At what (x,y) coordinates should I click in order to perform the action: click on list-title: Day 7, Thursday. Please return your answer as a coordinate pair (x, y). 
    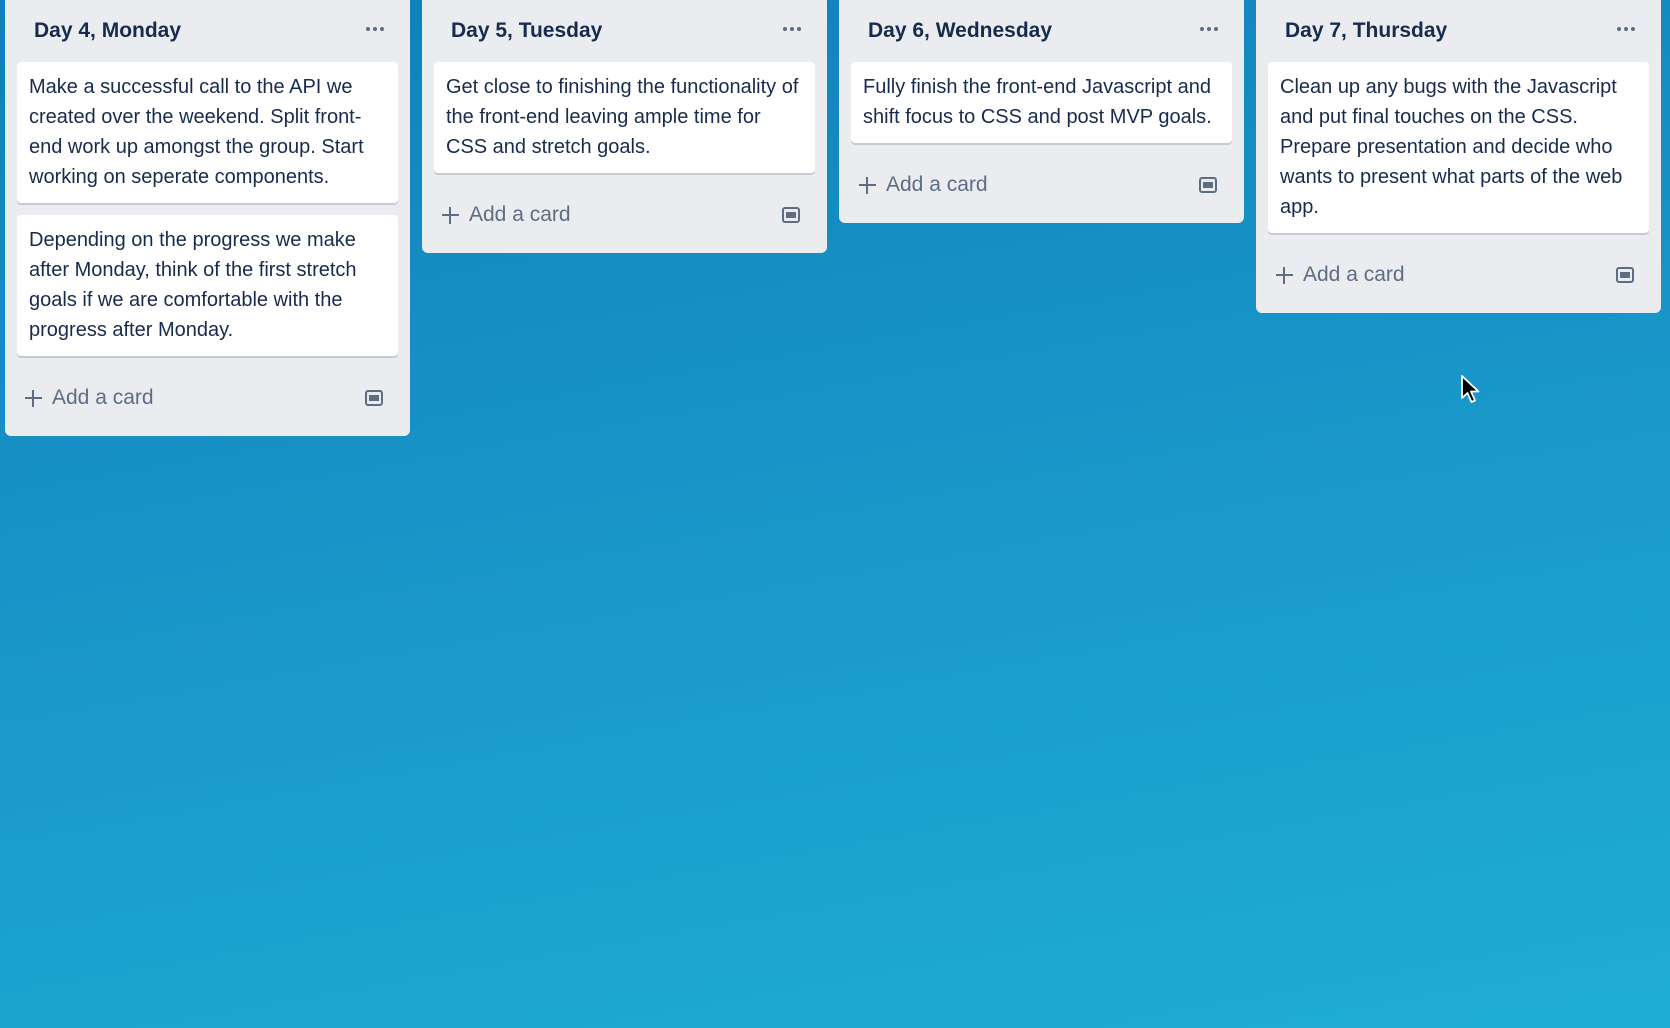
    Looking at the image, I should click on (1366, 31).